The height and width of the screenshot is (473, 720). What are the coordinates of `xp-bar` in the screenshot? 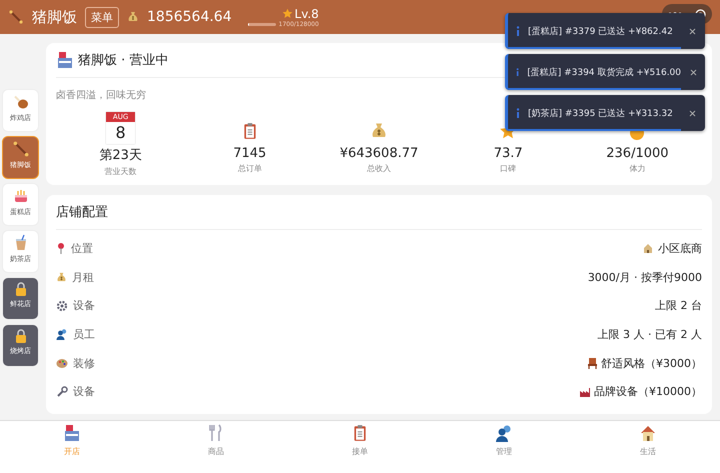 It's located at (262, 24).